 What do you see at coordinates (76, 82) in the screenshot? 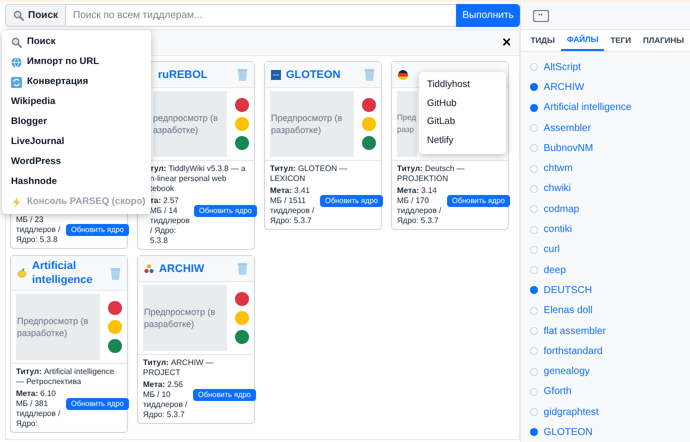
I see `menu-item: Конвертация` at bounding box center [76, 82].